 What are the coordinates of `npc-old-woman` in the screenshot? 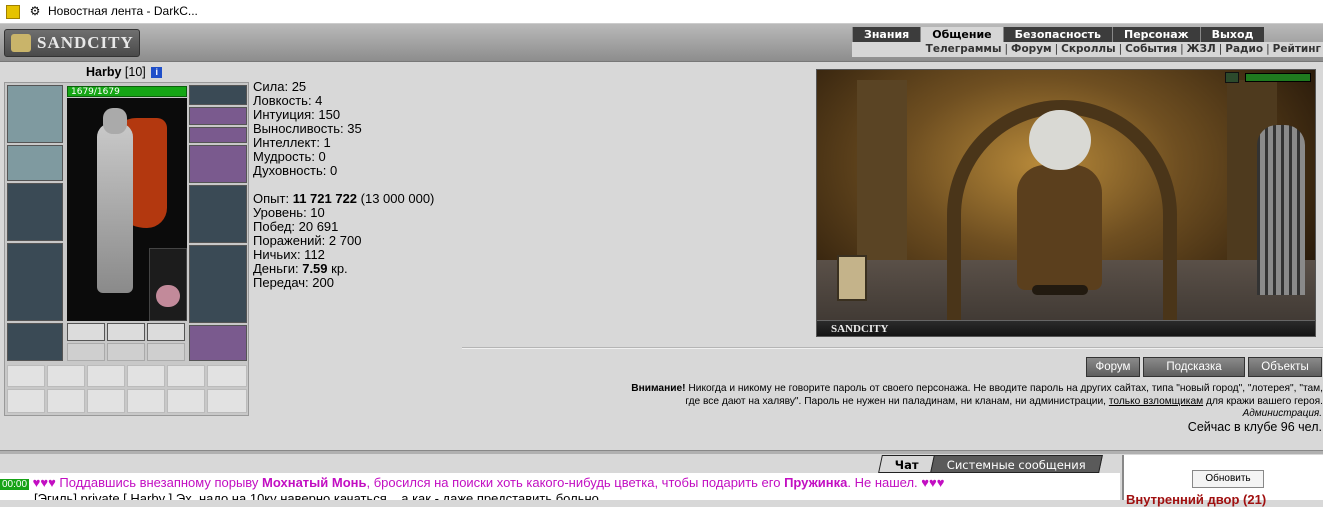 It's located at (1059, 227).